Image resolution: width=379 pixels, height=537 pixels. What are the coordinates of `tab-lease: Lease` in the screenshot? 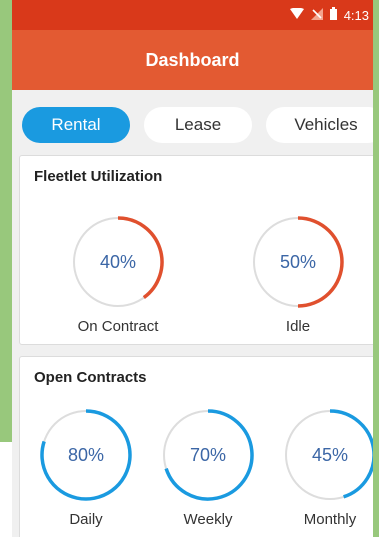 It's located at (198, 124).